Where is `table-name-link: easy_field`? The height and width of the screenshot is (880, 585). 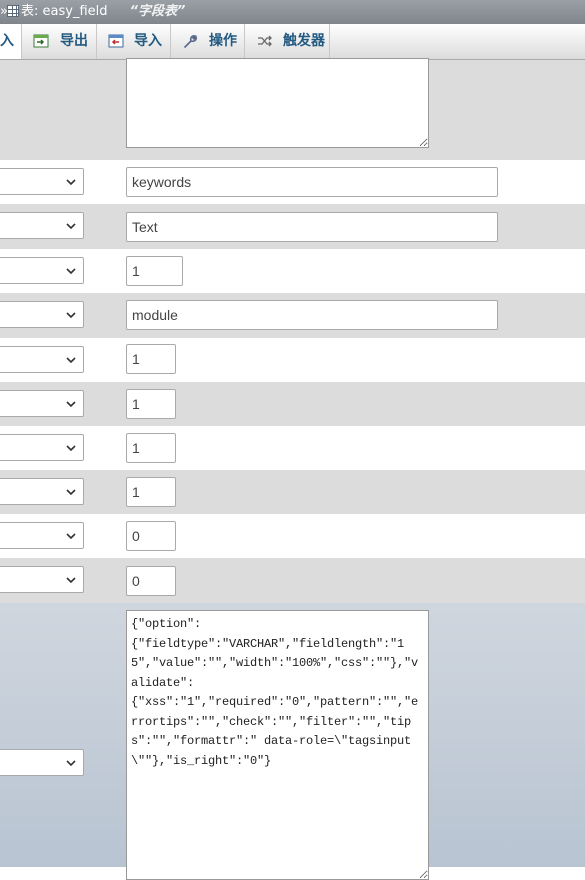 table-name-link: easy_field is located at coordinates (75, 11).